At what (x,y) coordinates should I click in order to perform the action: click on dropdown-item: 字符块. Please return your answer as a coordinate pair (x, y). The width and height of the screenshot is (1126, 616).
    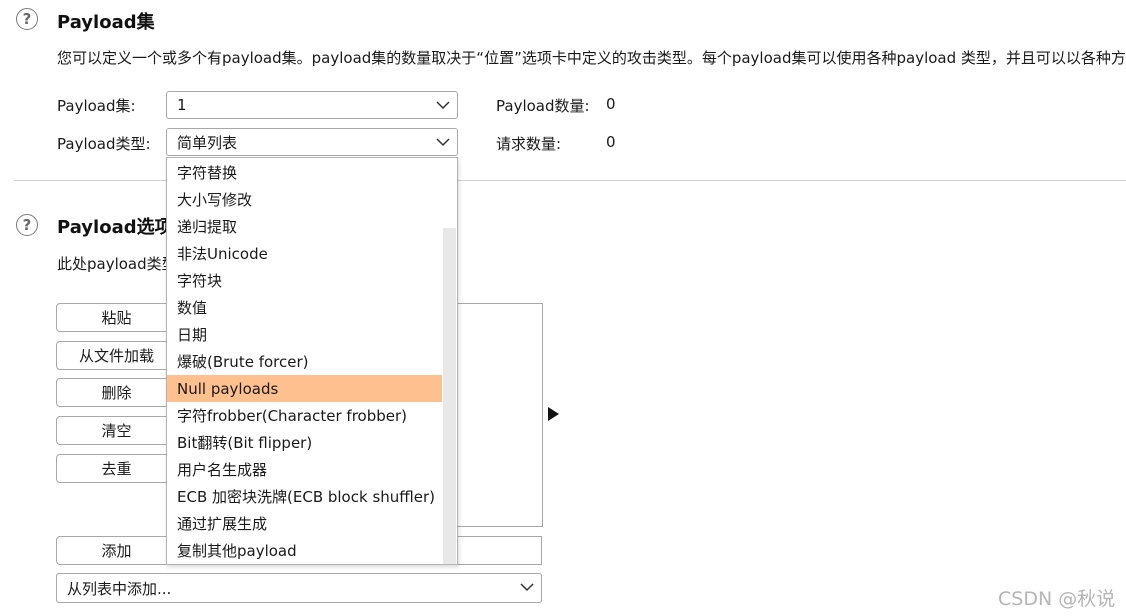
    Looking at the image, I should click on (304, 280).